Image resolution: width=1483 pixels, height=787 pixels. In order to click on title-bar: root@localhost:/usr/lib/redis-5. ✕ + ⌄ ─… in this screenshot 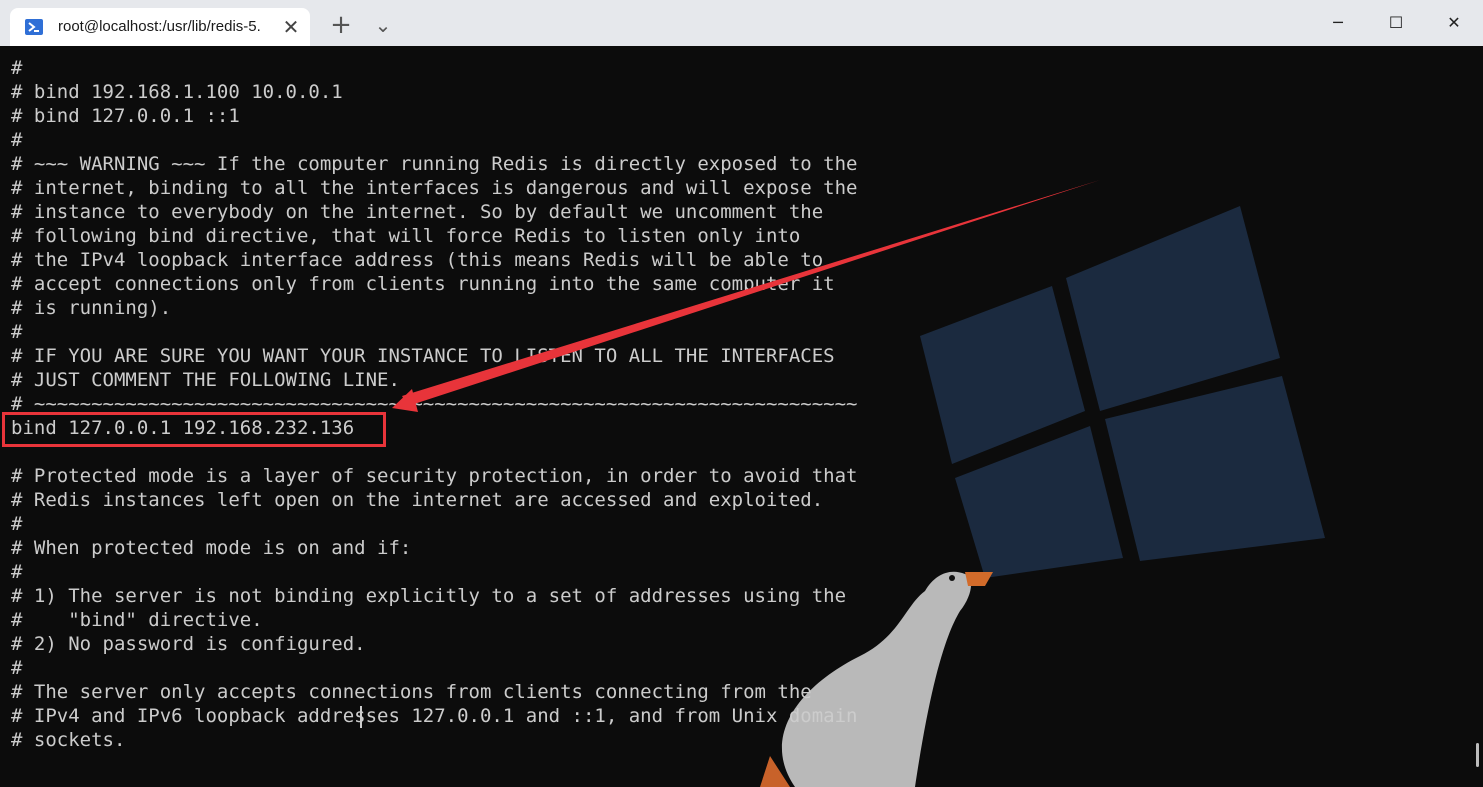, I will do `click(741, 23)`.